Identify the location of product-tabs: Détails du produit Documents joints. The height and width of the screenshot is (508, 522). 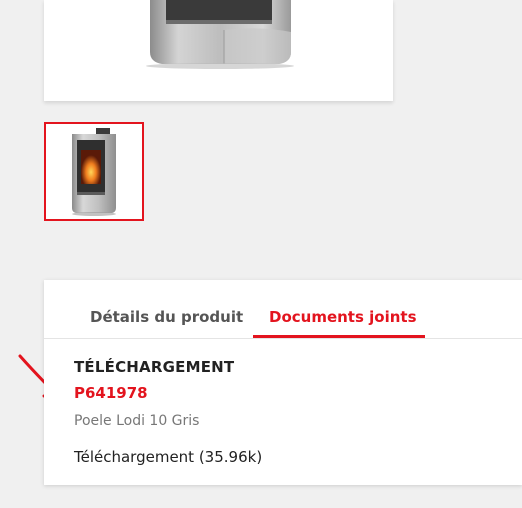
(283, 309).